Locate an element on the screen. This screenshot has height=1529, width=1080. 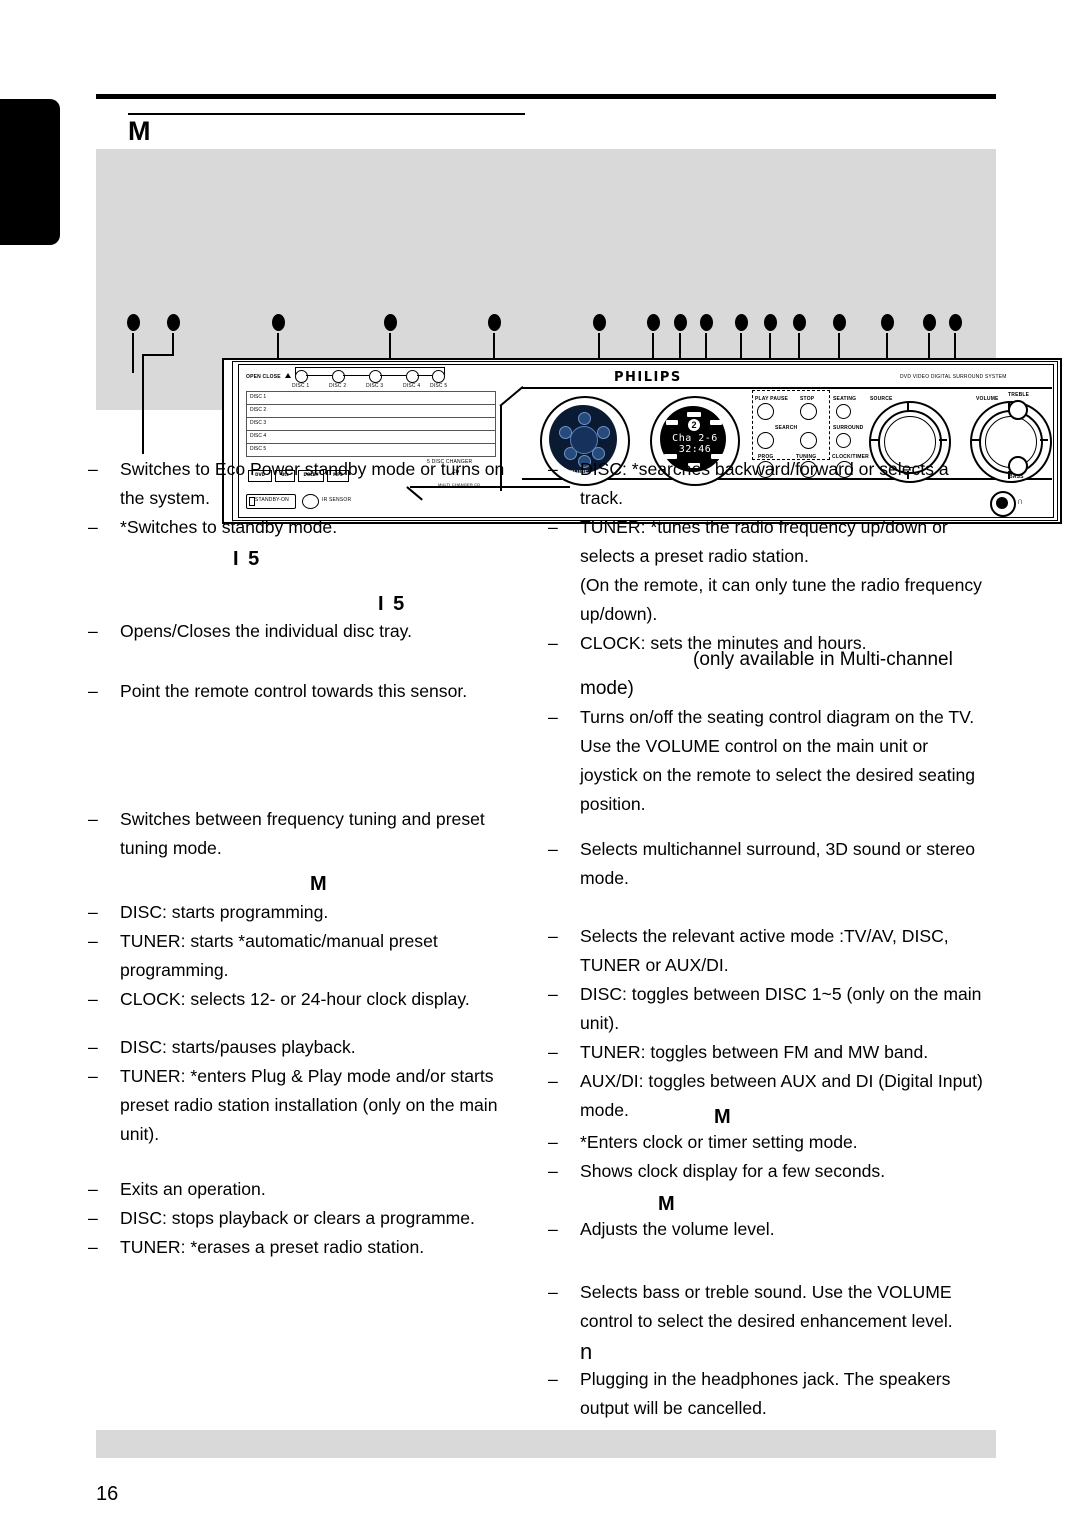
tray-label: DISC 1 is located at coordinates (258, 397).